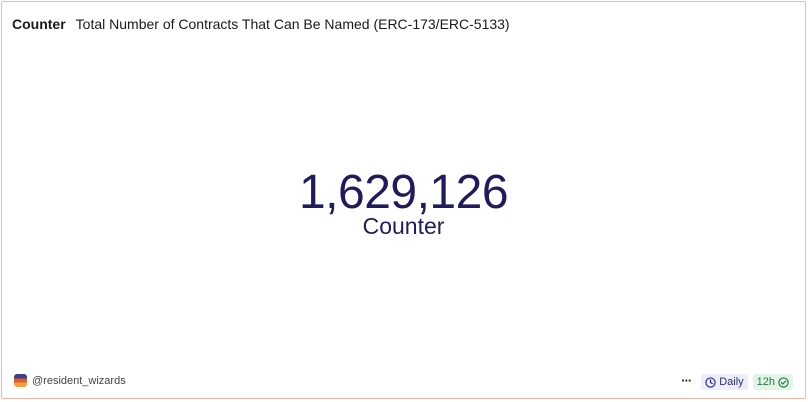  Describe the element at coordinates (783, 382) in the screenshot. I see `check-circle-icon` at that location.